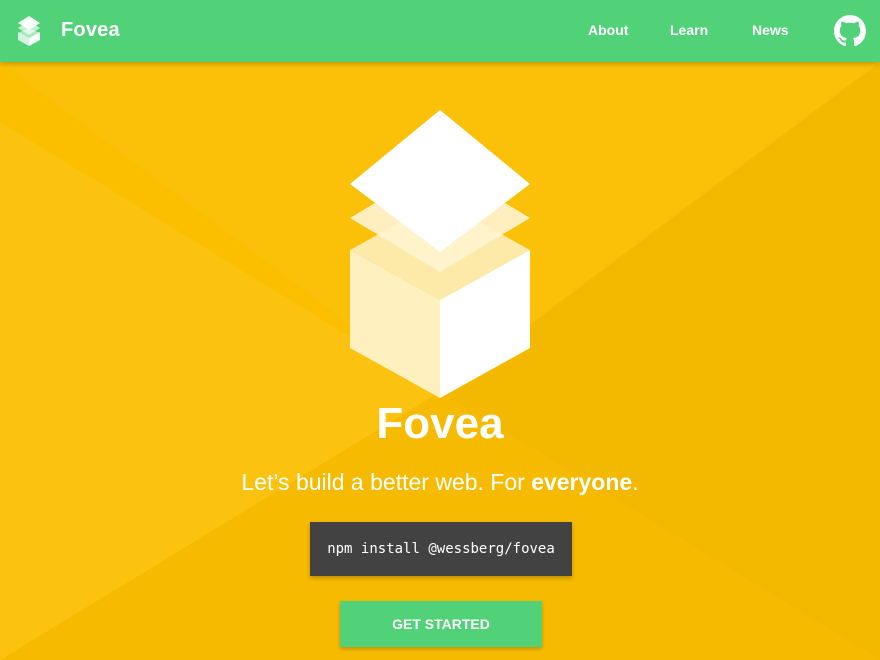 This screenshot has height=660, width=880. Describe the element at coordinates (582, 482) in the screenshot. I see `tagline-emphasis: everyone` at that location.